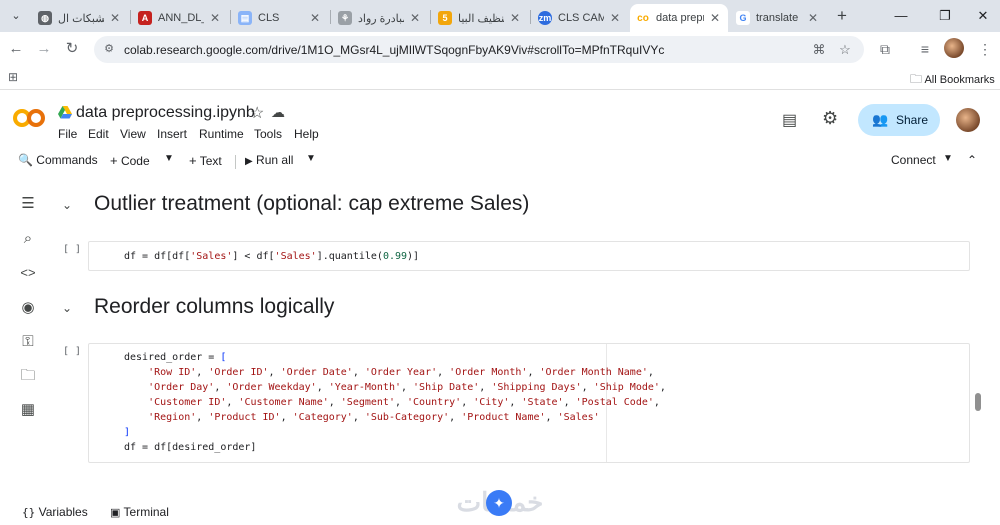  Describe the element at coordinates (985, 49) in the screenshot. I see `browser-menu-icon: ⋮` at that location.